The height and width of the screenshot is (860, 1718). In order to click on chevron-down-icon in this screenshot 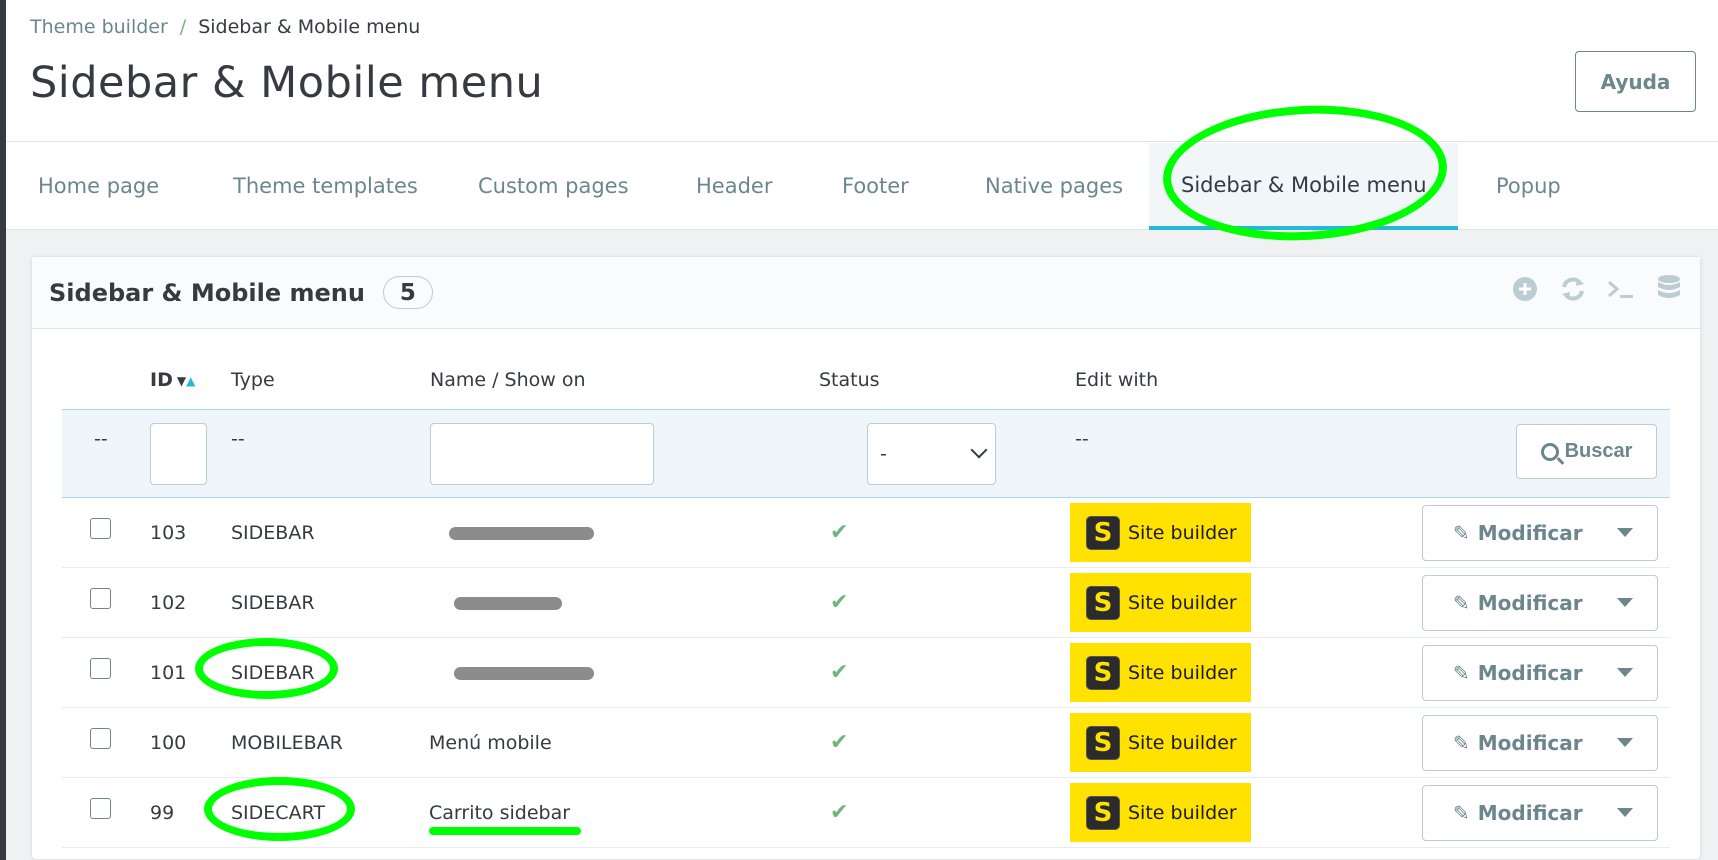, I will do `click(979, 450)`.